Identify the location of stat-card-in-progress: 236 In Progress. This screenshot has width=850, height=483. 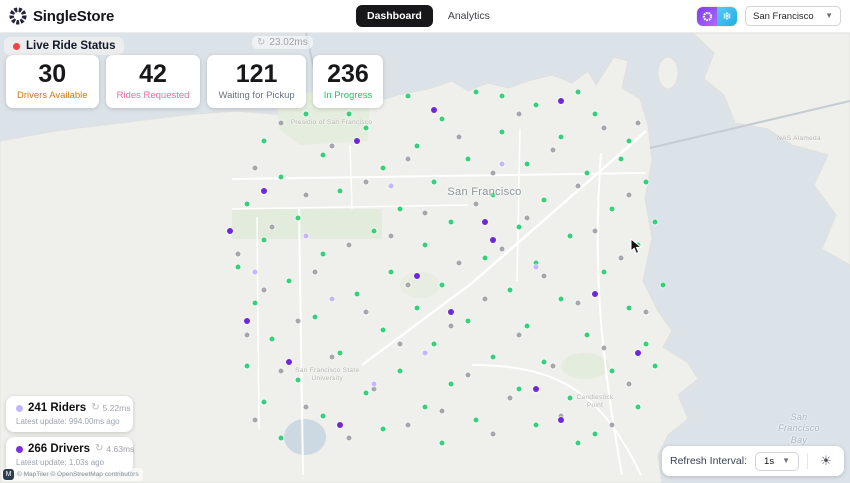
(348, 81).